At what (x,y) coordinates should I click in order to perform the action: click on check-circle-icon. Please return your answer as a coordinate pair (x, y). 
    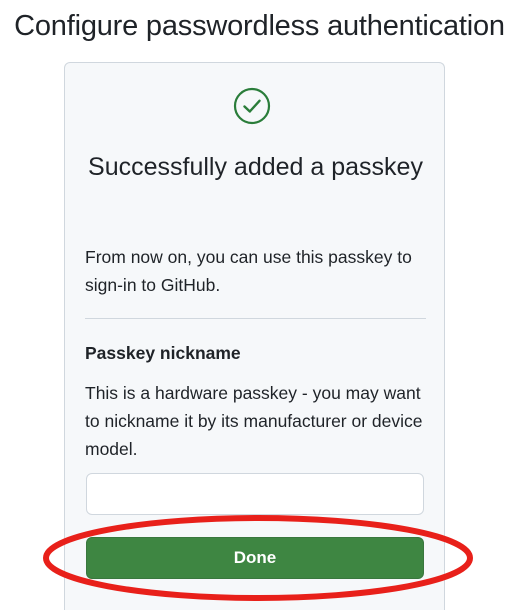
    Looking at the image, I should click on (252, 106).